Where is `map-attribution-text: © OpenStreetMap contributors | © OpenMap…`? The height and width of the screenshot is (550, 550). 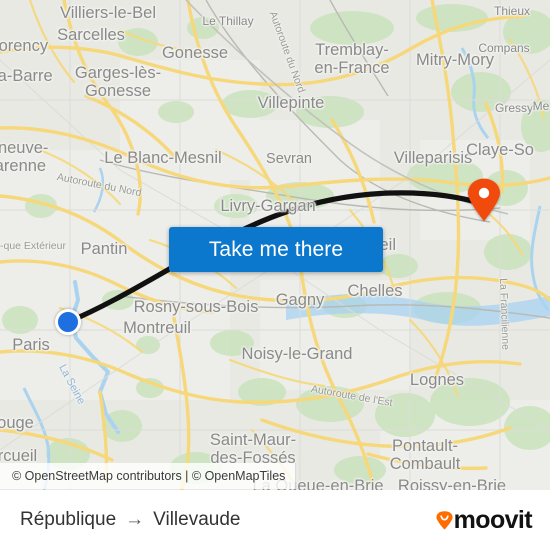 map-attribution-text: © OpenStreetMap contributors | © OpenMap… is located at coordinates (149, 476).